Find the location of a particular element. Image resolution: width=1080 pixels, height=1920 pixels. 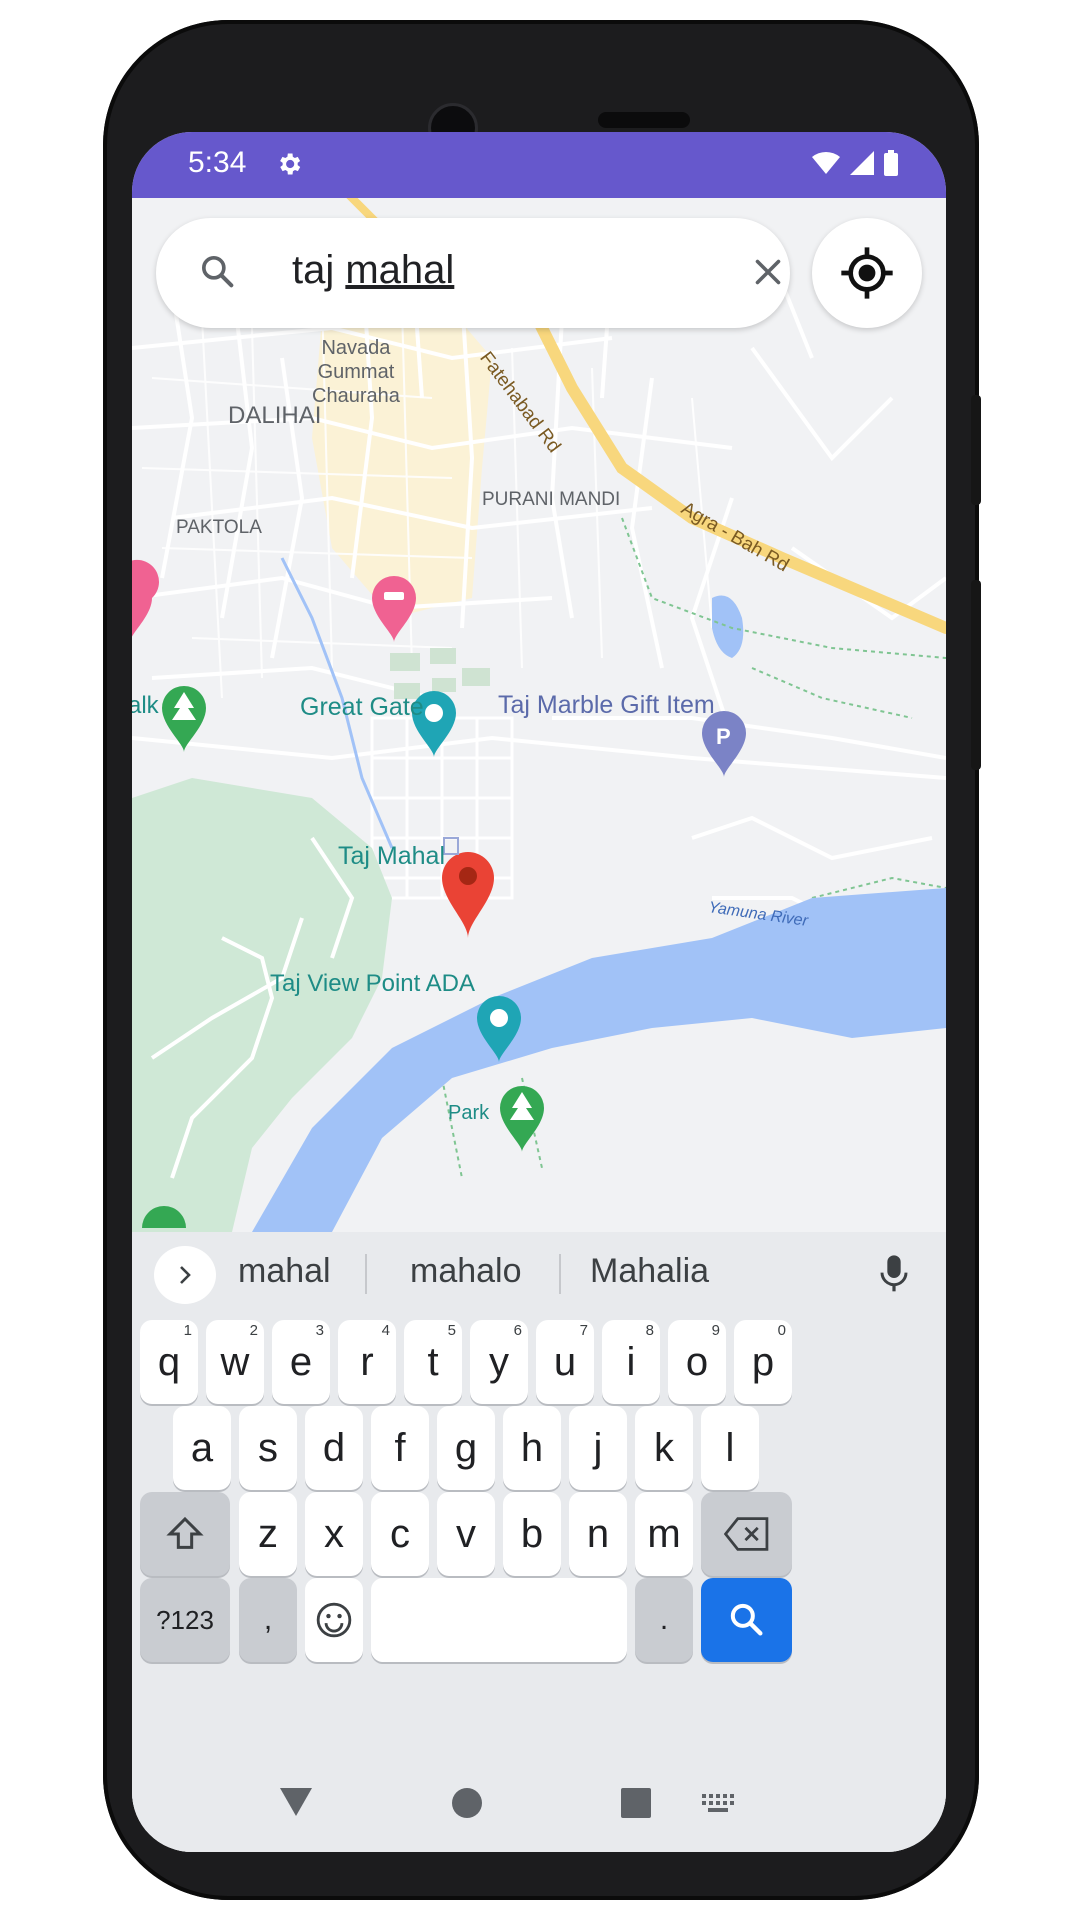

key-s: s is located at coordinates (268, 1448).